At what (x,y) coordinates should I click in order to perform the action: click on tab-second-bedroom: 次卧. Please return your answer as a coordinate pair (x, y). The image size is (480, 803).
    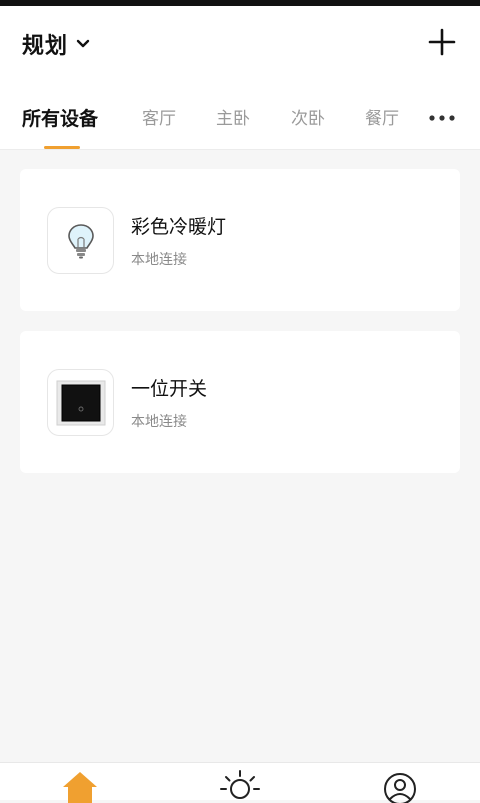
    Looking at the image, I should click on (308, 119).